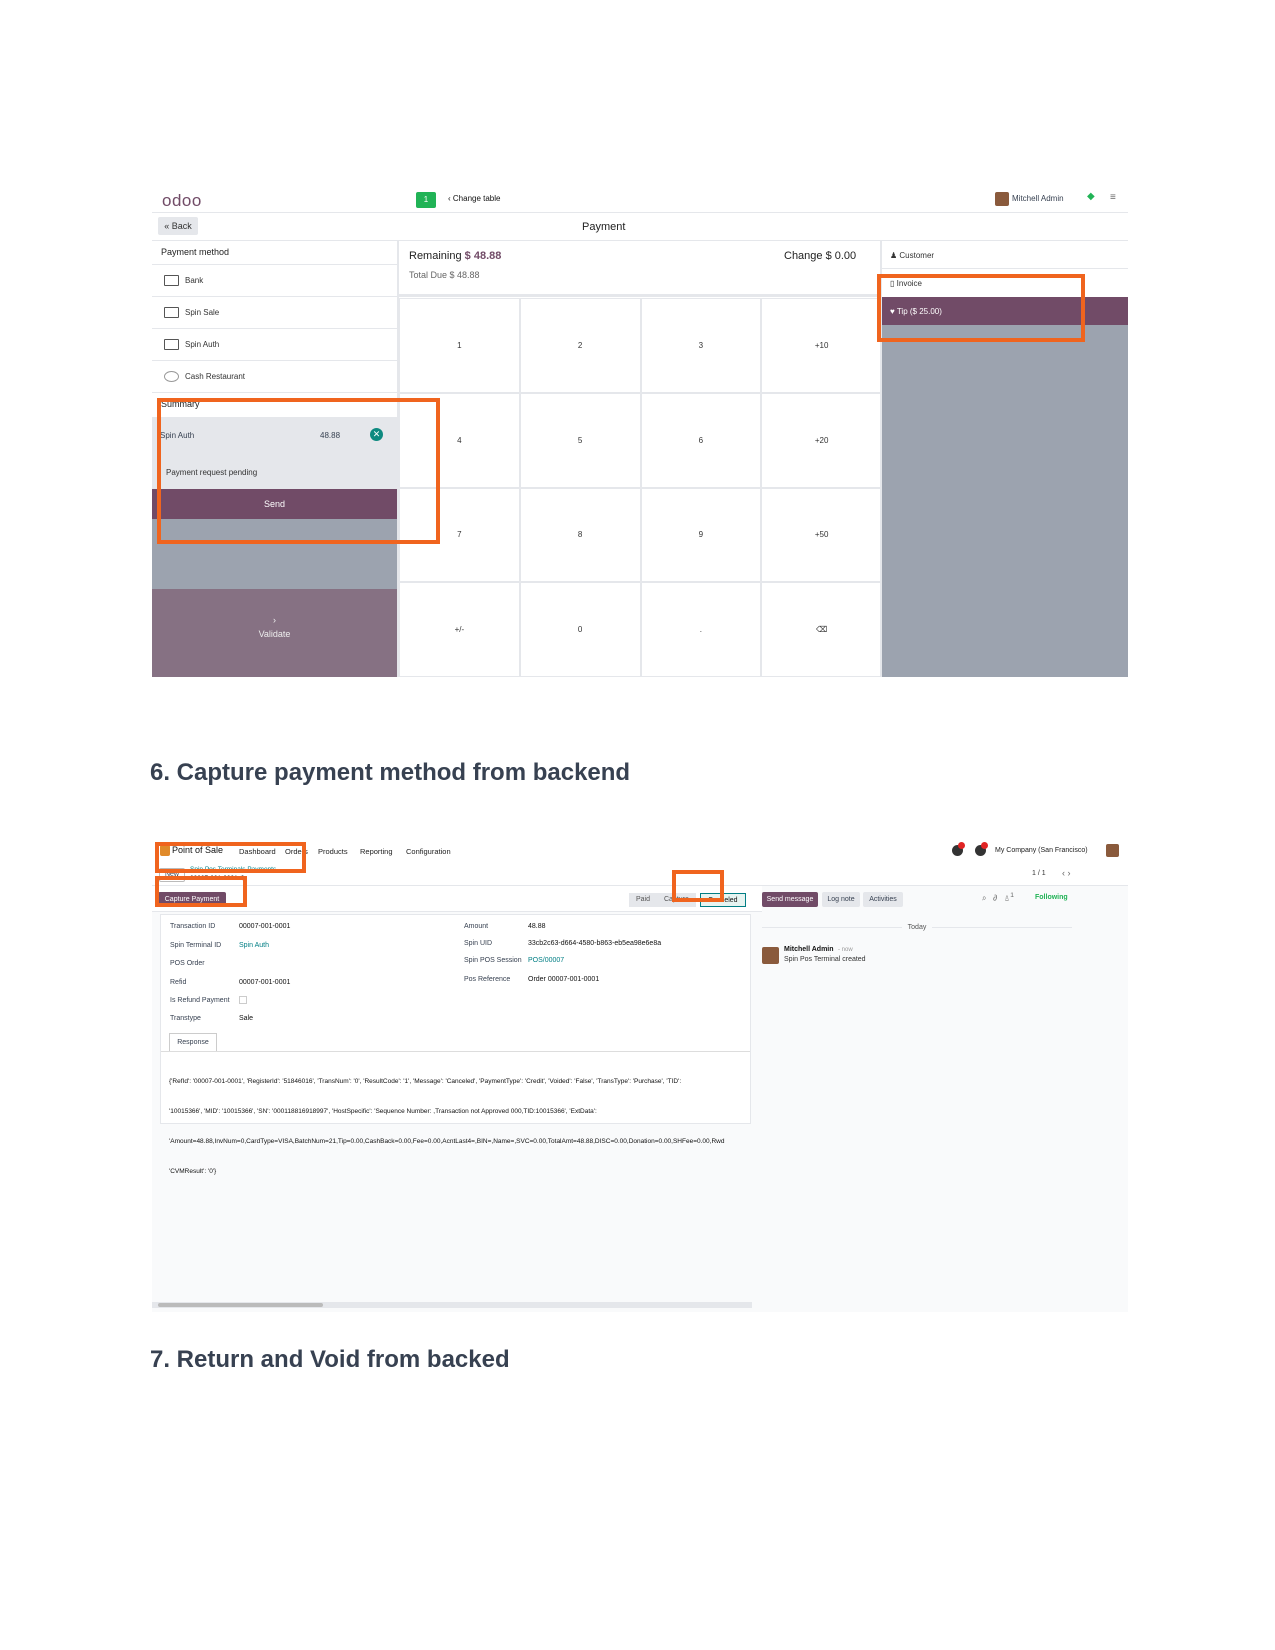  What do you see at coordinates (1113, 197) in the screenshot?
I see `hamburger-menu-icon: ≡` at bounding box center [1113, 197].